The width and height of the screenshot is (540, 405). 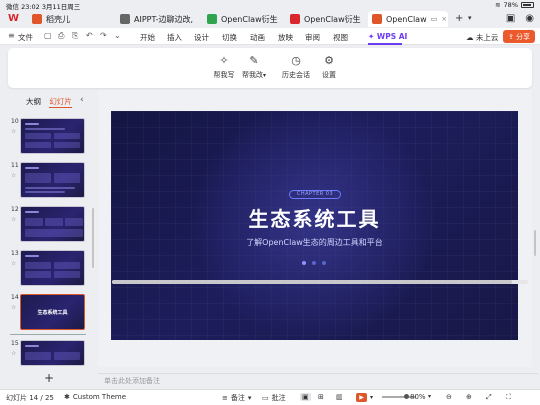 What do you see at coordinates (14, 219) in the screenshot?
I see `animation-star-icon: ☆` at bounding box center [14, 219].